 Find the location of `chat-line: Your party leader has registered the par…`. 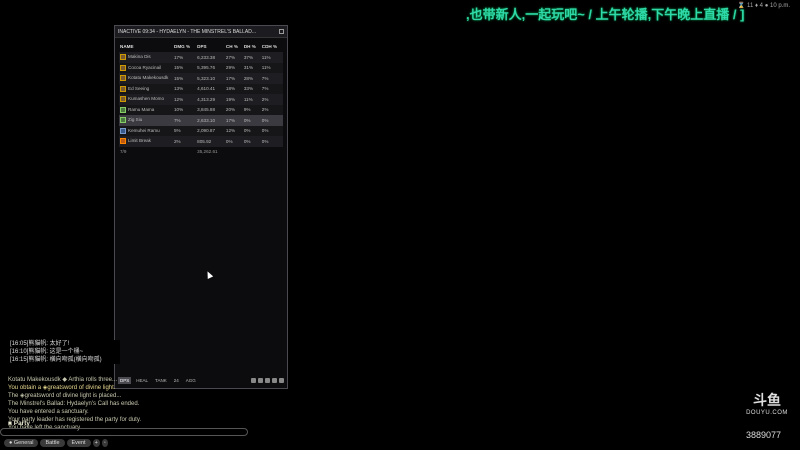

chat-line: Your party leader has registered the par… is located at coordinates (75, 420).